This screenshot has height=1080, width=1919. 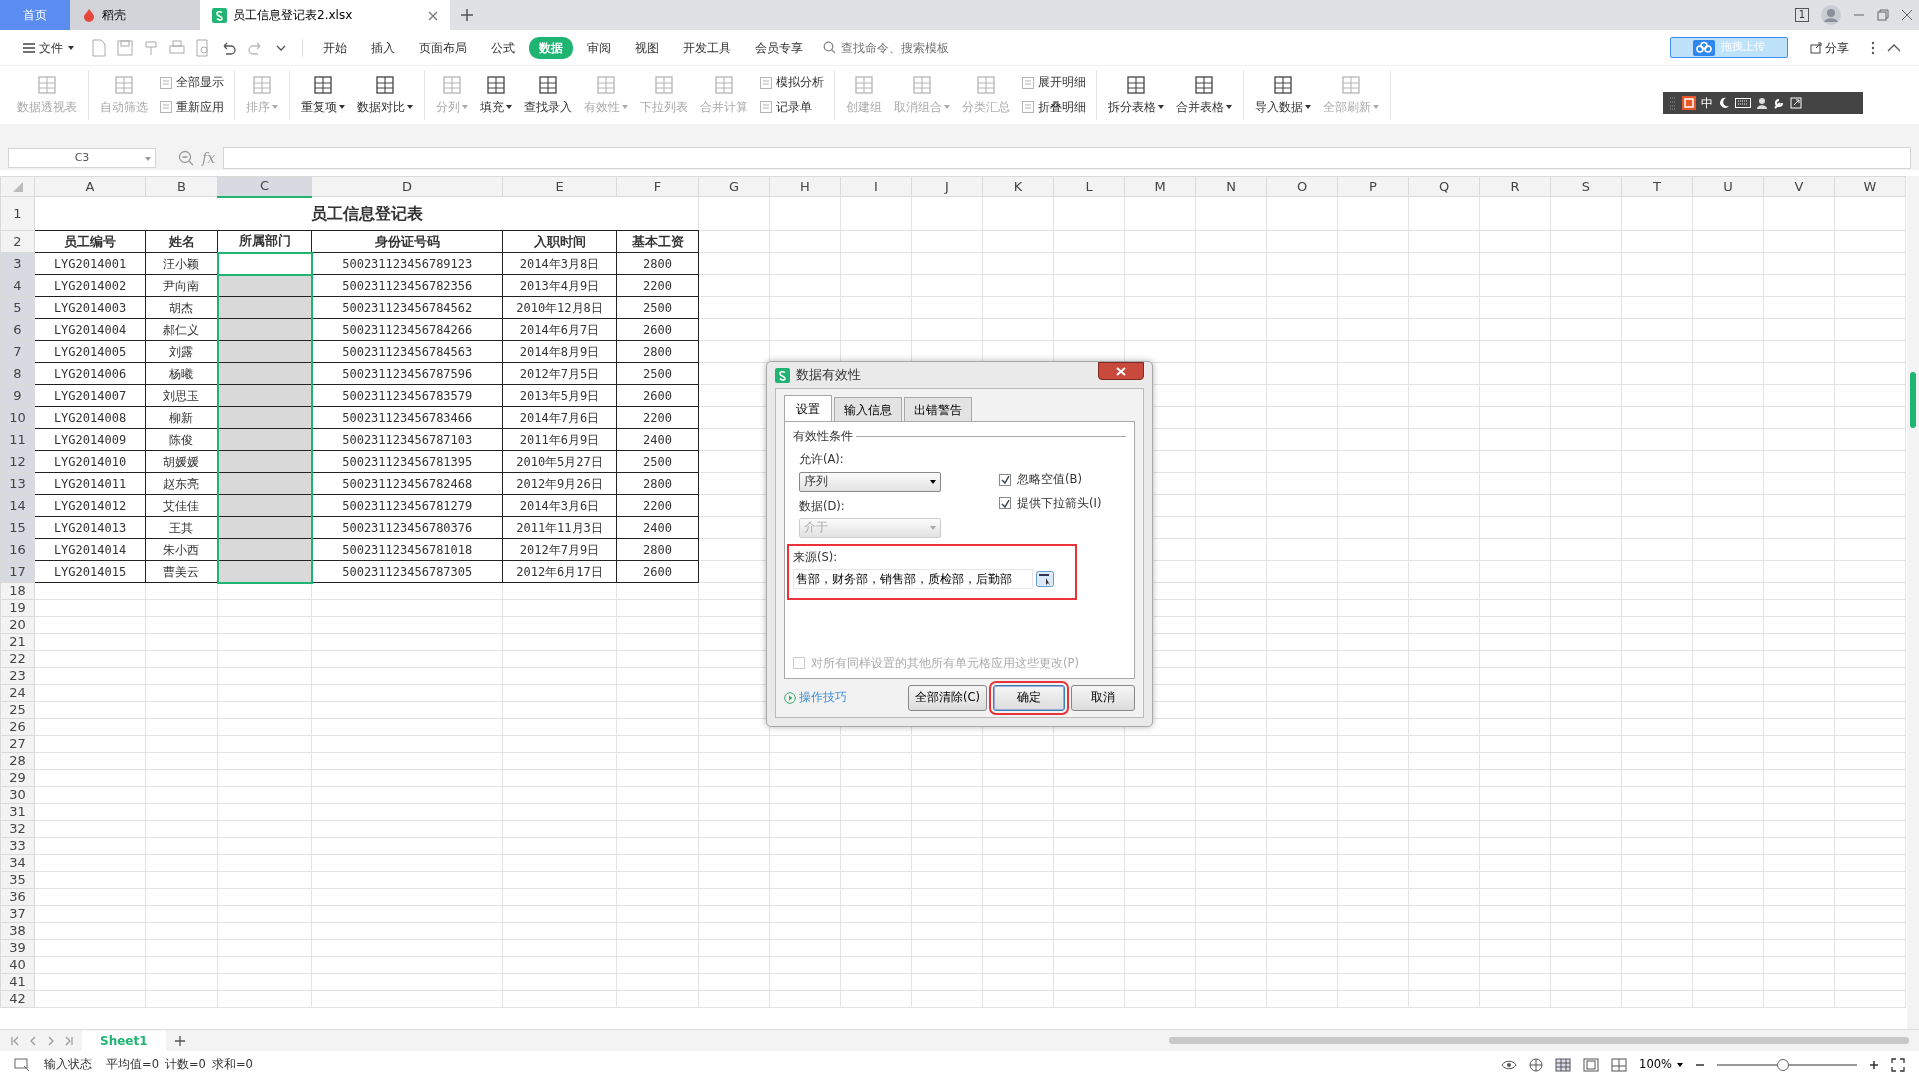 What do you see at coordinates (947, 698) in the screenshot?
I see `dialog-button: 全部清除(C)` at bounding box center [947, 698].